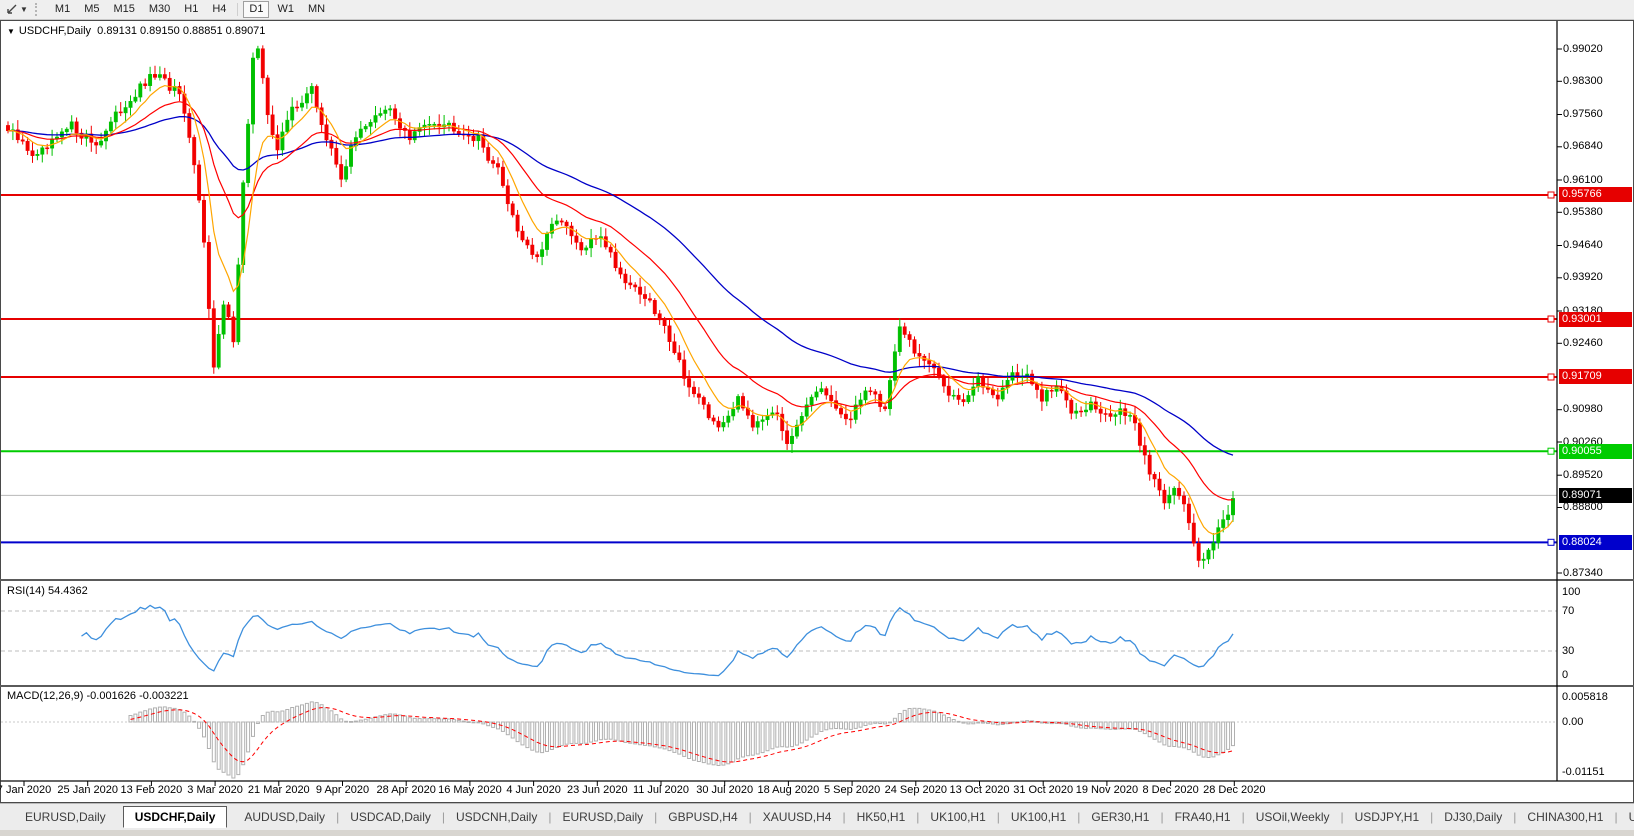 The image size is (1634, 836). What do you see at coordinates (117, 31) in the screenshot?
I see `ohlc-open: 0.89131` at bounding box center [117, 31].